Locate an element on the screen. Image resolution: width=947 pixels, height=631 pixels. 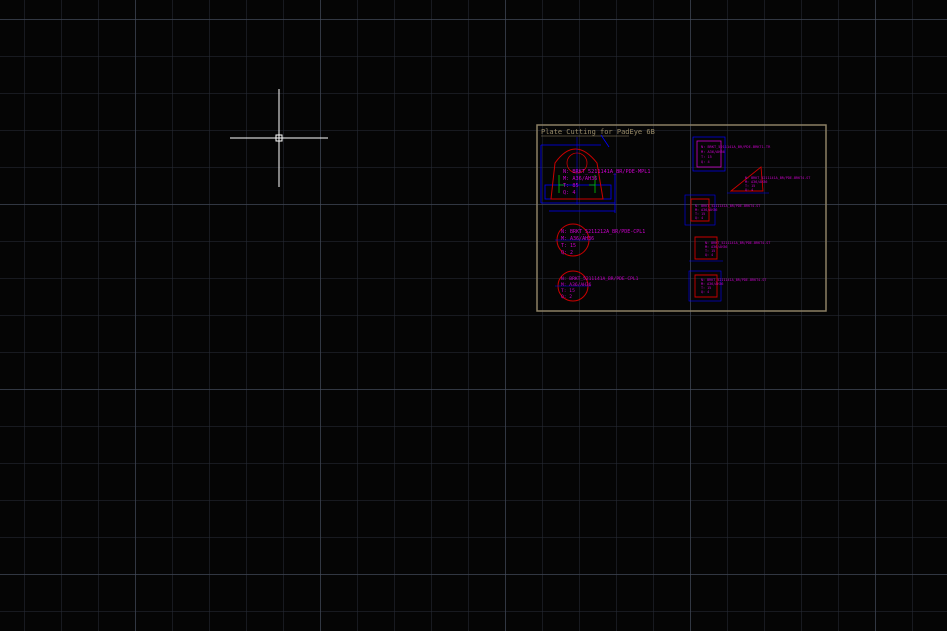
part-1-label-quantity: Q: 4 is located at coordinates (569, 193).